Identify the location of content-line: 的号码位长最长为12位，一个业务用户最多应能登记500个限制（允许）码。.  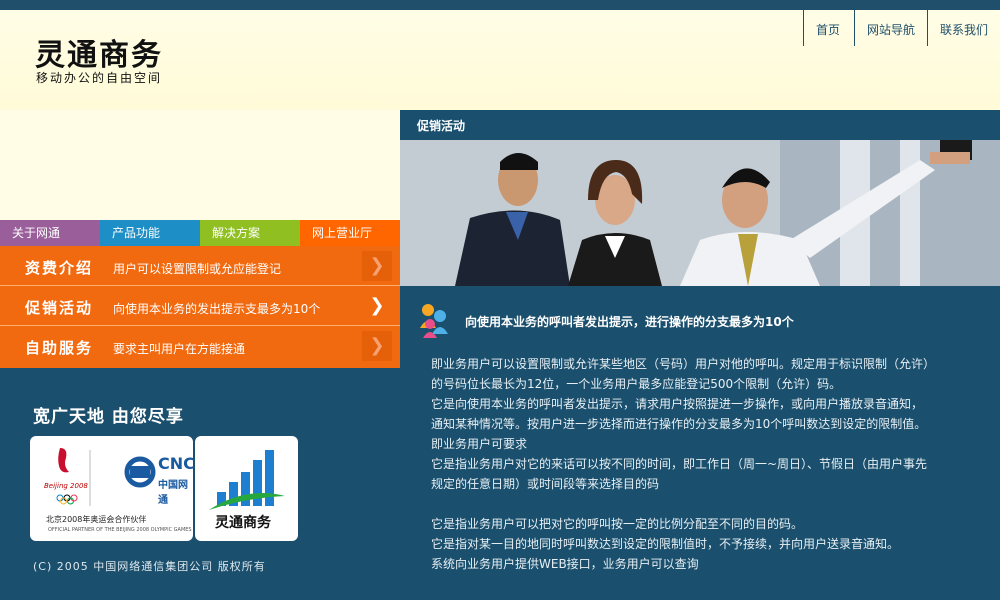
(636, 384).